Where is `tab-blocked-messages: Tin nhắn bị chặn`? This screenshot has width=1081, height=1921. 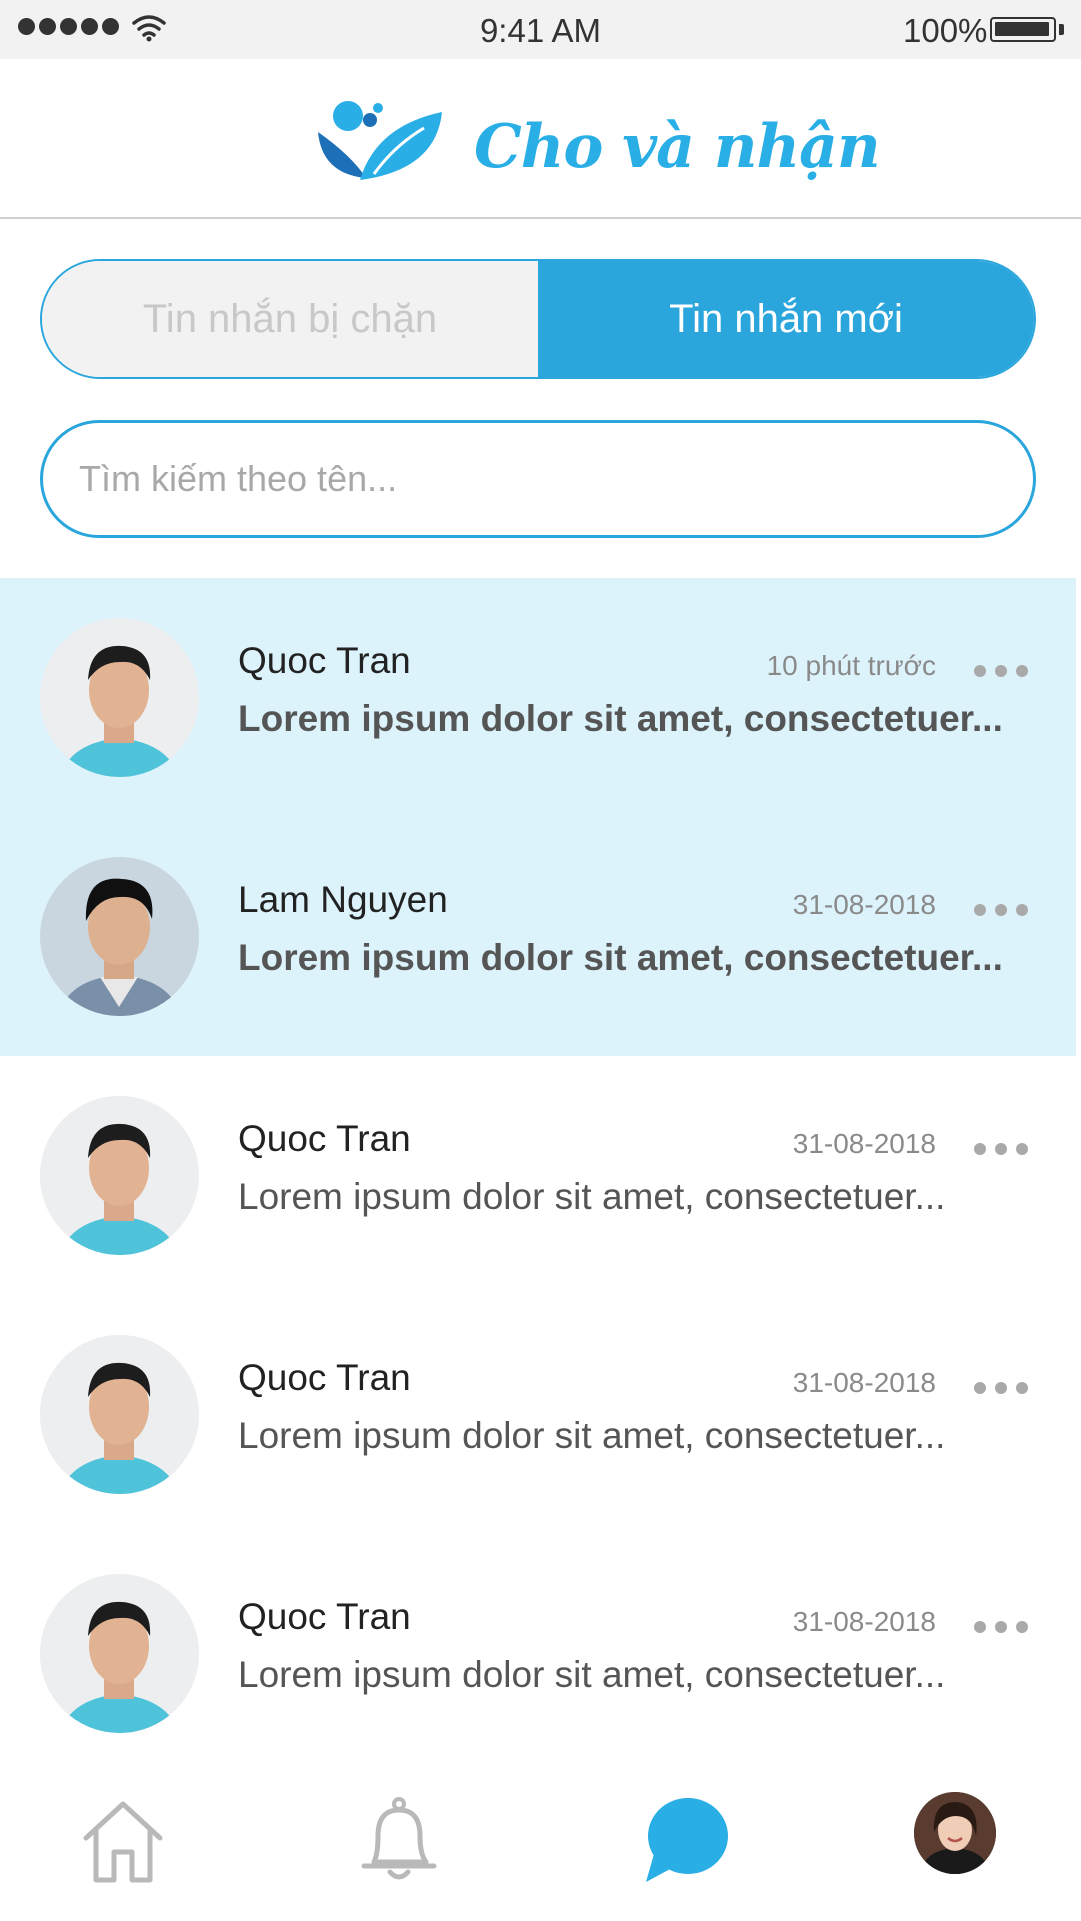 tab-blocked-messages: Tin nhắn bị chặn is located at coordinates (290, 319).